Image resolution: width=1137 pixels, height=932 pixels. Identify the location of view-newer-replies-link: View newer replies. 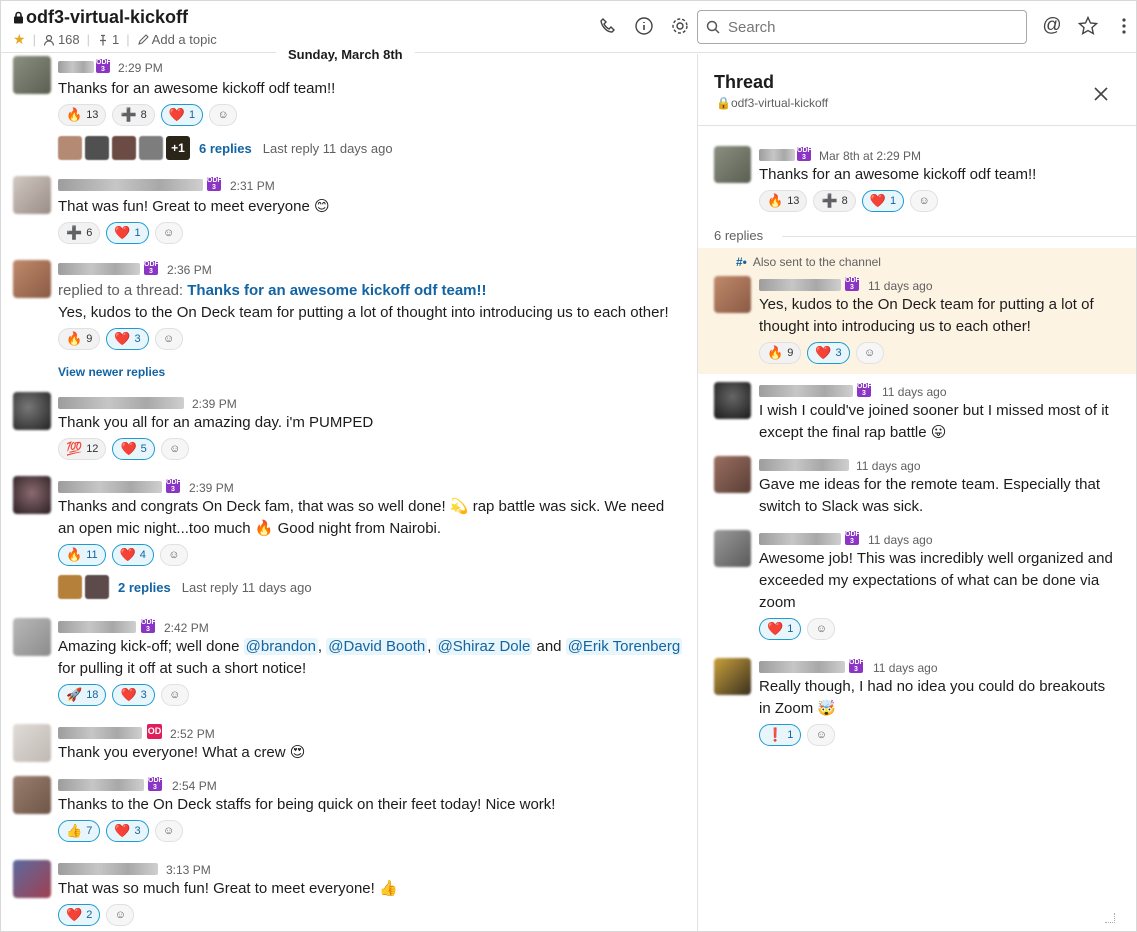
(111, 372).